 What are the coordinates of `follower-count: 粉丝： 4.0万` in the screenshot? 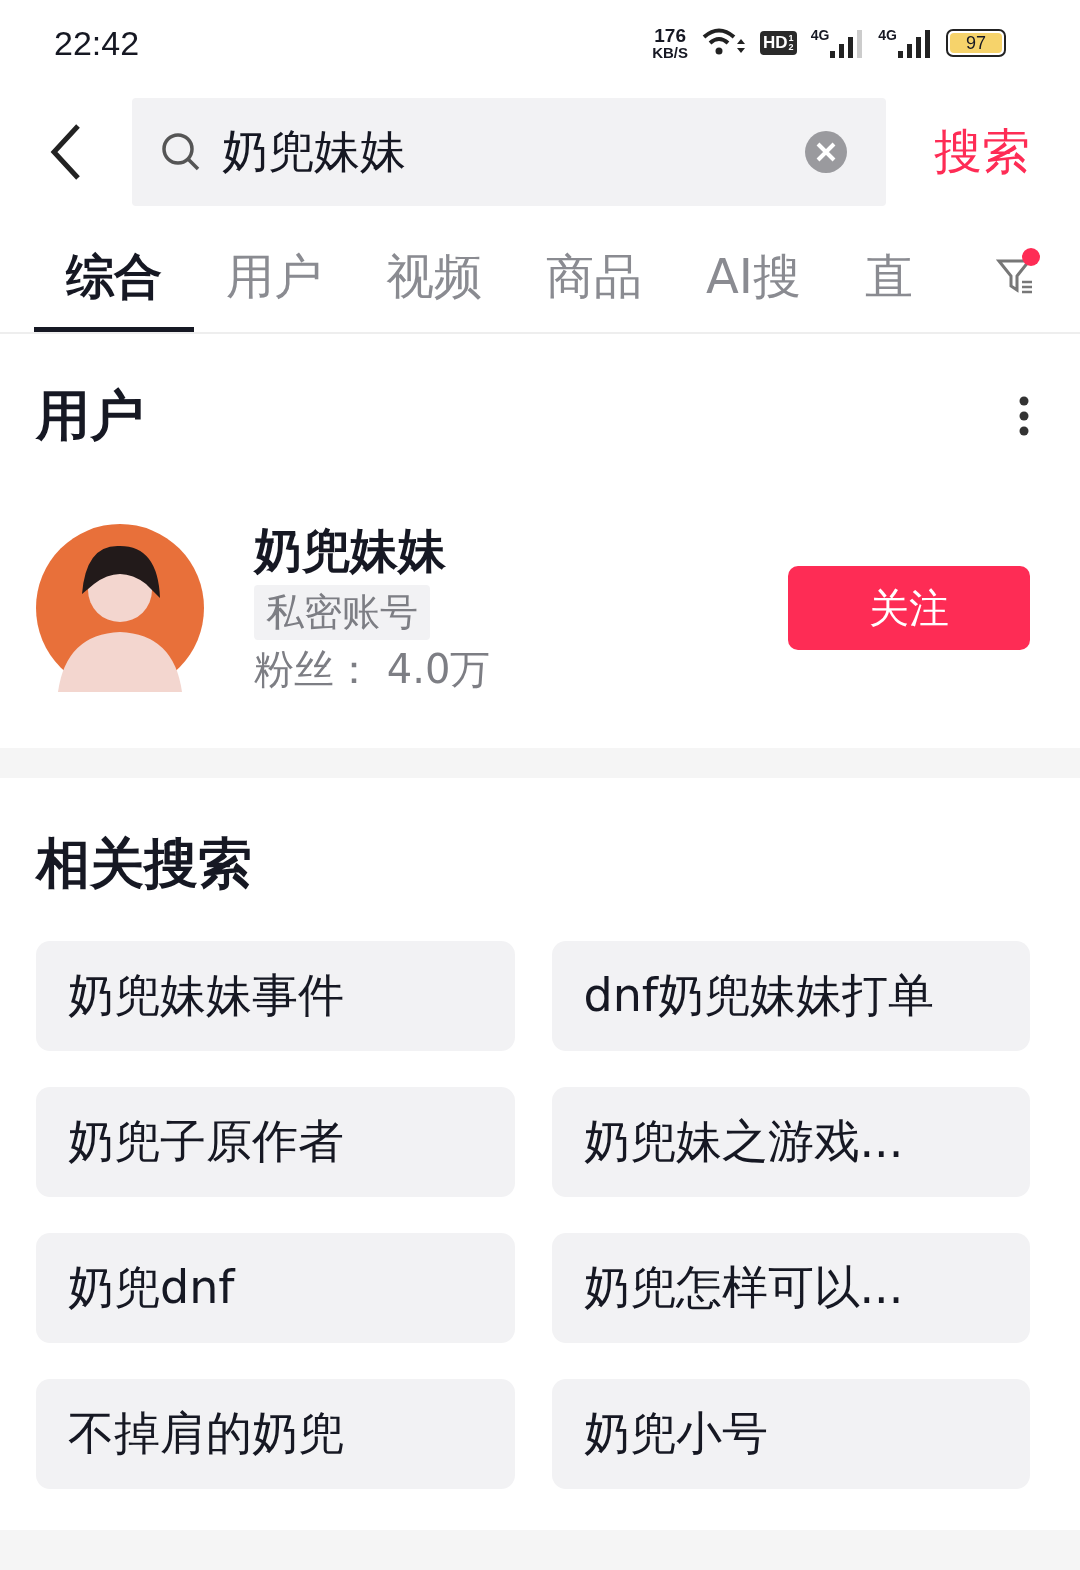 It's located at (372, 669).